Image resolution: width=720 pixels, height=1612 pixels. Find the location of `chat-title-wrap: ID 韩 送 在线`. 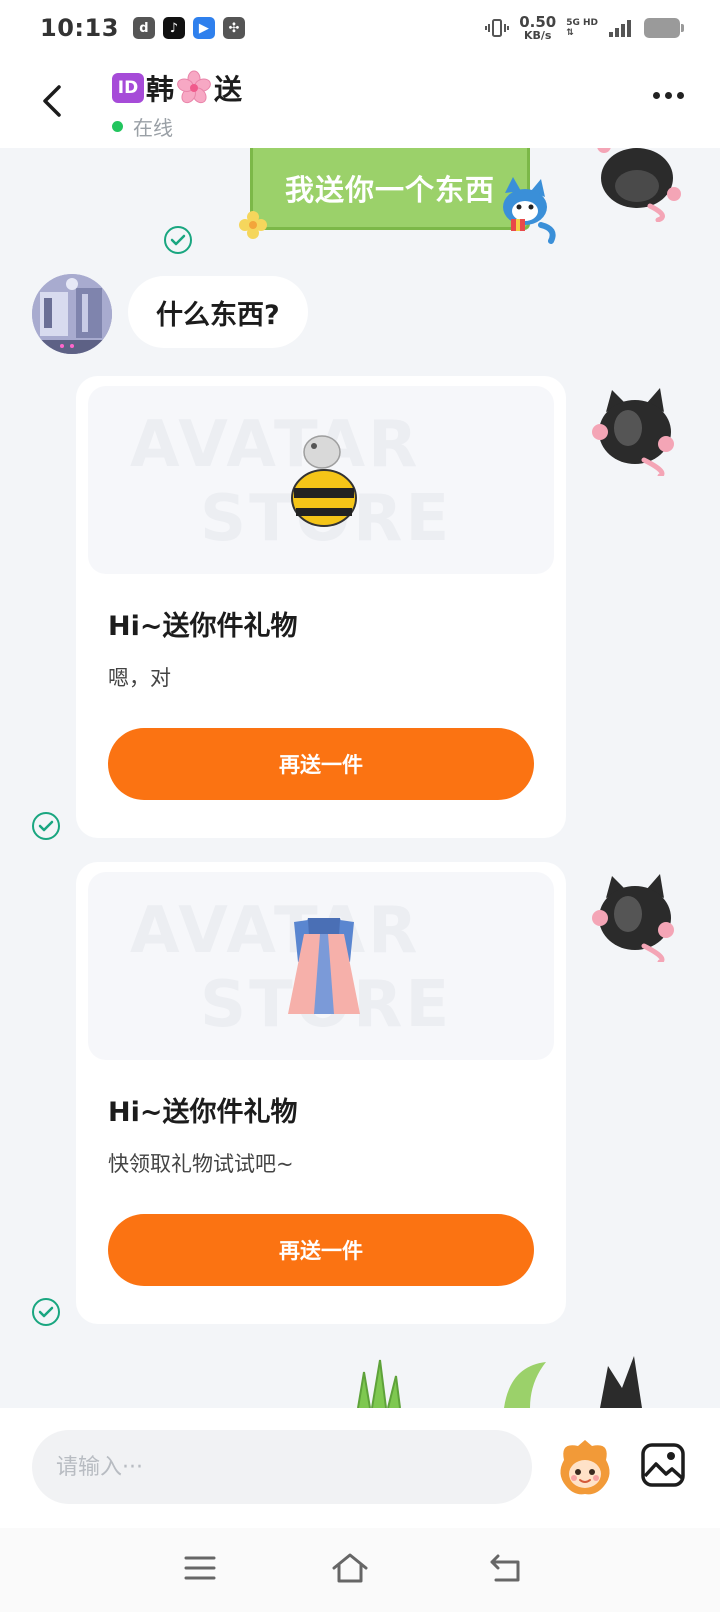

chat-title-wrap: ID 韩 送 在线 is located at coordinates (177, 104).